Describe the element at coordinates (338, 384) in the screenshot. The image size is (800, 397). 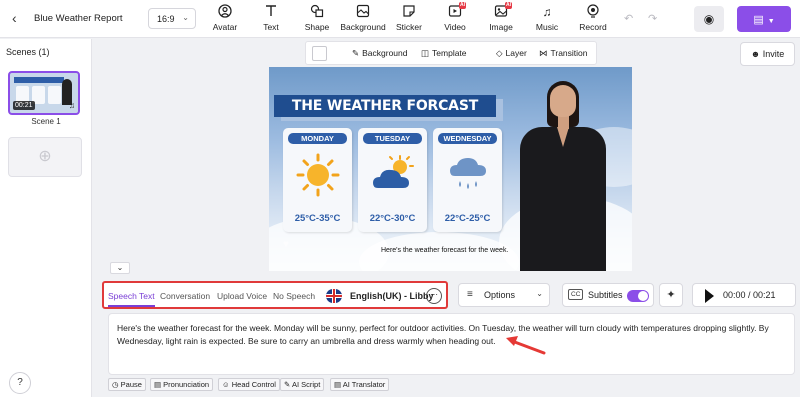
I see `ai-translator-icon: ▤` at that location.